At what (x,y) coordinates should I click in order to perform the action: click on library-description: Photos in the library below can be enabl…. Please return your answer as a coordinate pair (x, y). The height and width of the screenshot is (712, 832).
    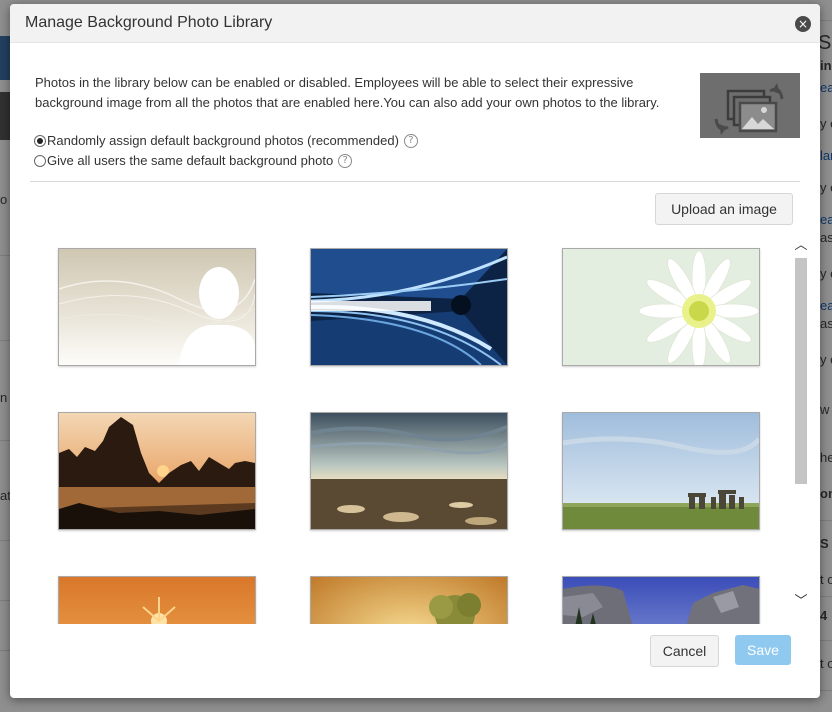
    Looking at the image, I should click on (347, 92).